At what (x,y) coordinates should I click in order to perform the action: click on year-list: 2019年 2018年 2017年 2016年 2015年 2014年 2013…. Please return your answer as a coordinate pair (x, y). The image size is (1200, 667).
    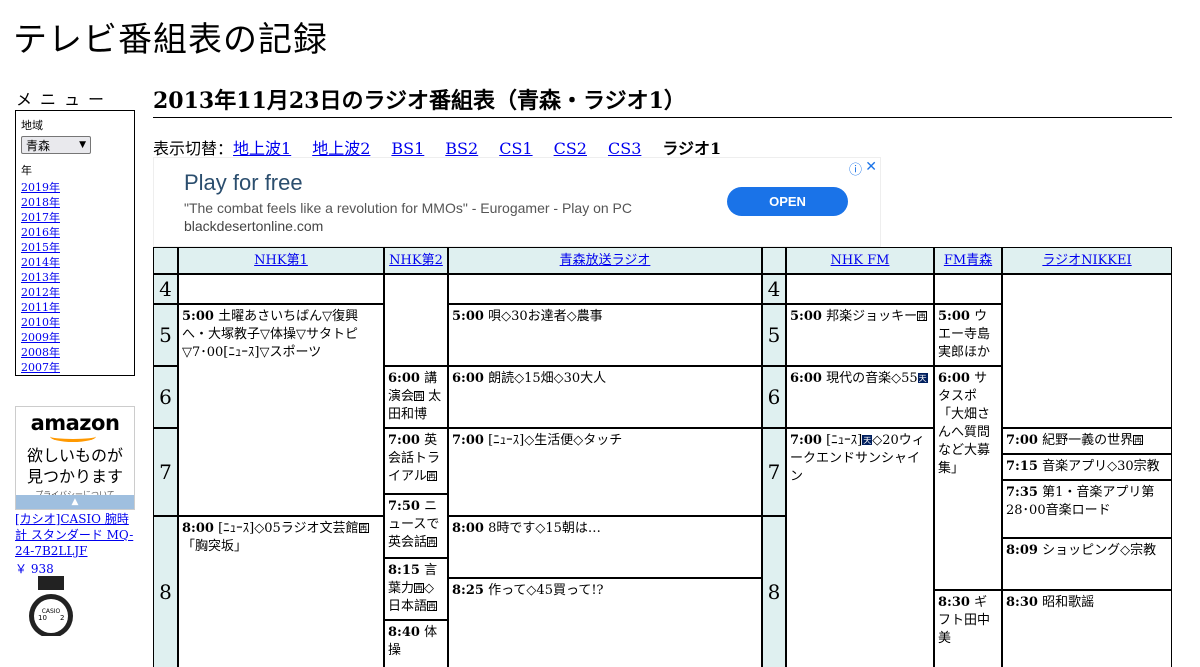
    Looking at the image, I should click on (75, 277).